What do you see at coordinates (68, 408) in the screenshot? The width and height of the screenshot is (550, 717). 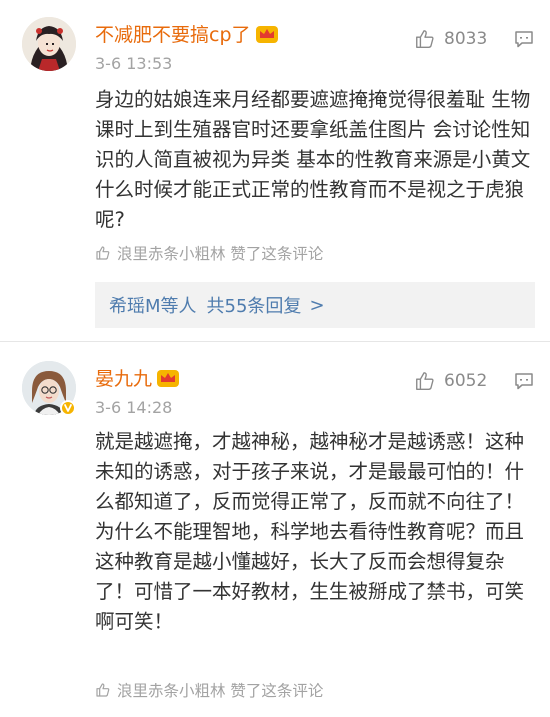 I see `verified-badge-icon` at bounding box center [68, 408].